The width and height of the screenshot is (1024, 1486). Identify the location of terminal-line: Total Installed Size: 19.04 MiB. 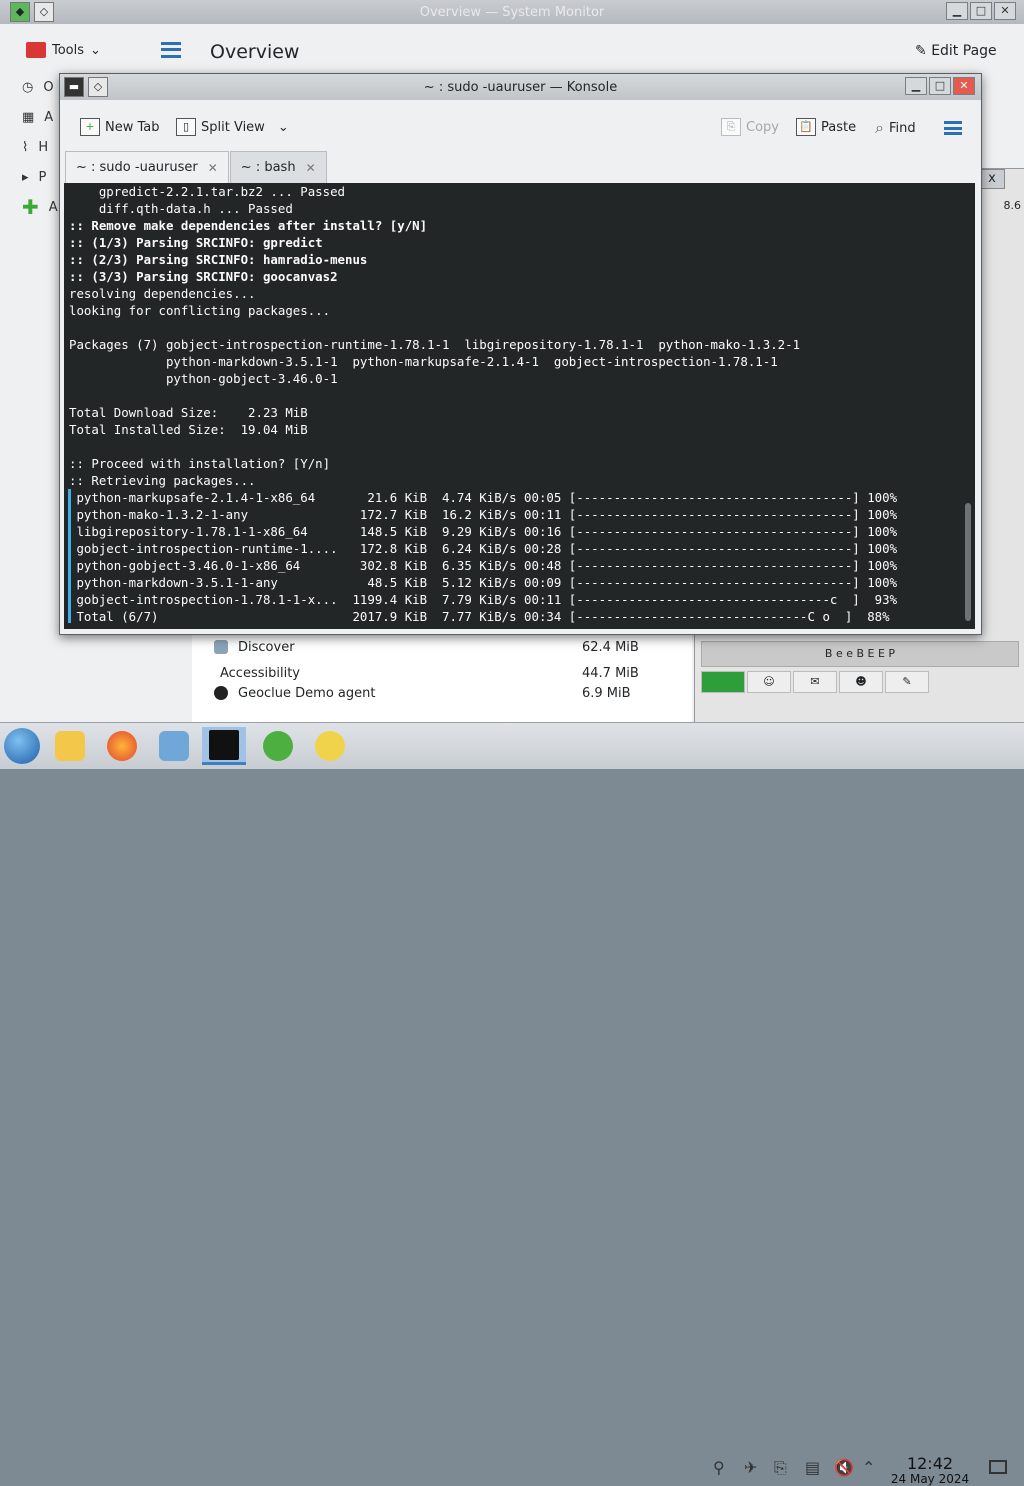
(188, 429).